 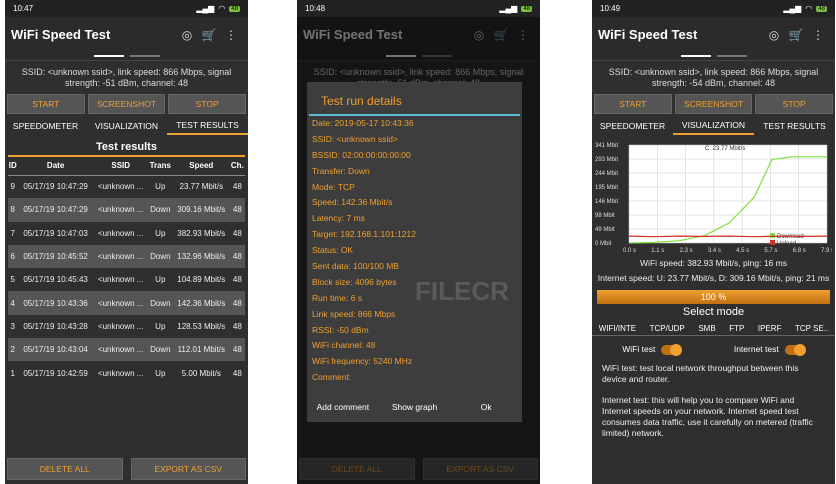 I want to click on detail-line: Comment:, so click(x=332, y=377).